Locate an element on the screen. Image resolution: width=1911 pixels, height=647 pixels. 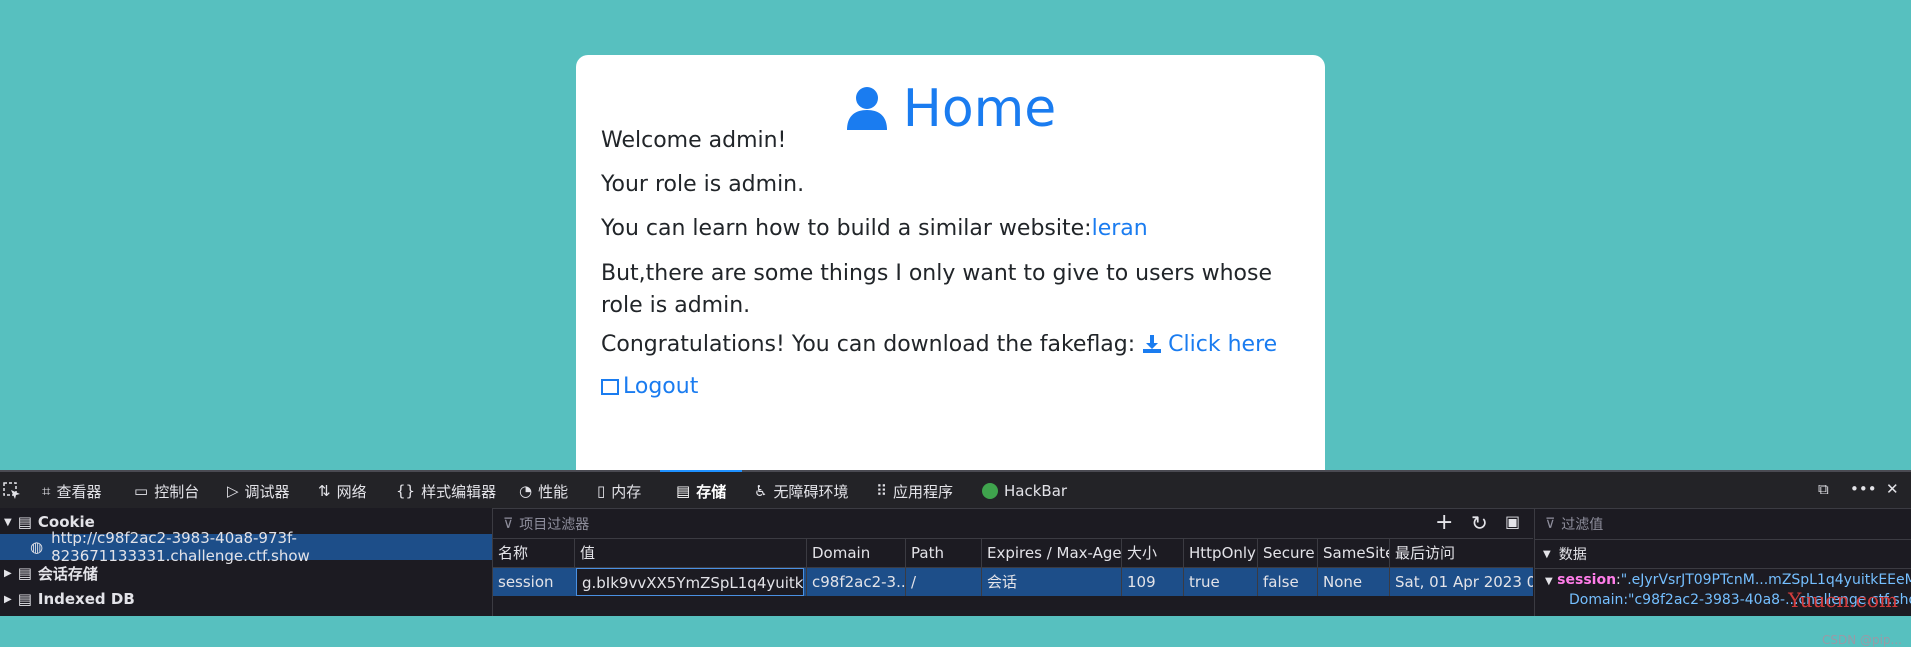
tab-style-editor: {} 样式编辑器 is located at coordinates (446, 491).